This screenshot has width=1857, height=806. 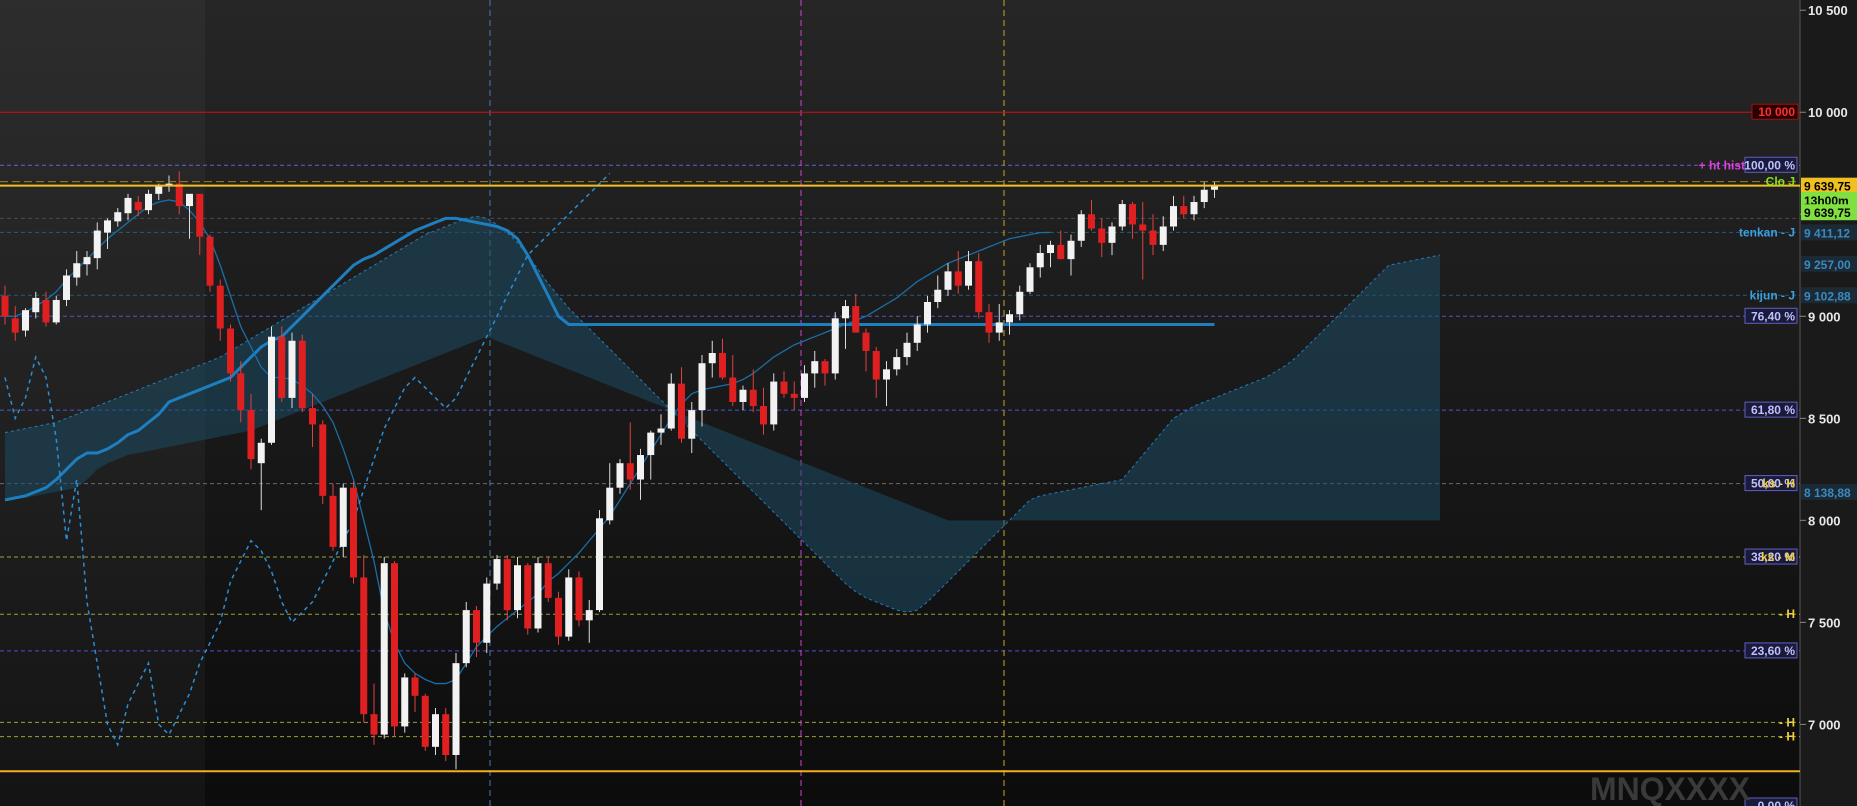 What do you see at coordinates (1778, 557) in the screenshot?
I see `right-label-12: ks - M` at bounding box center [1778, 557].